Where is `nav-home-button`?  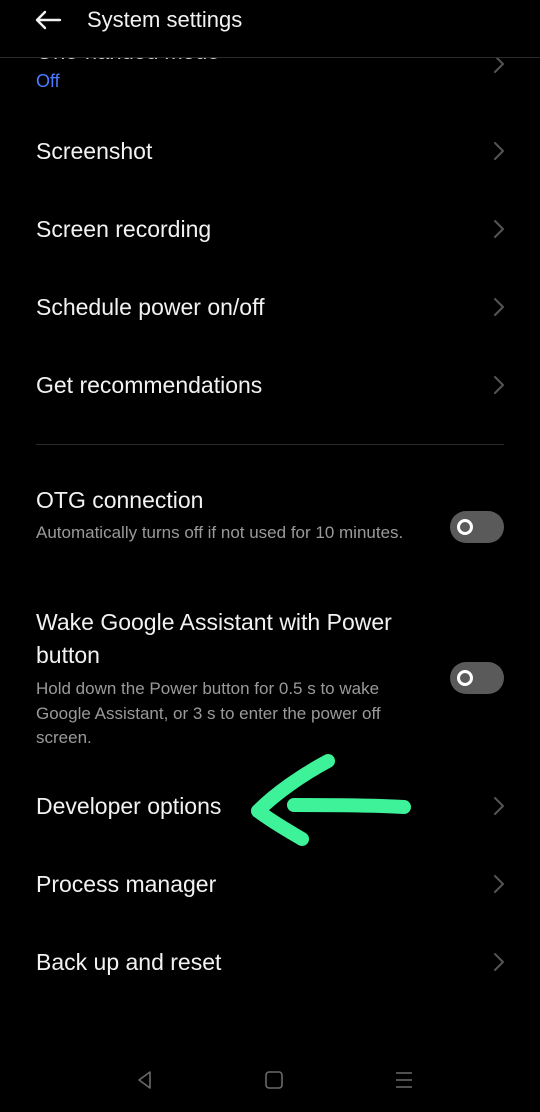
nav-home-button is located at coordinates (274, 1080).